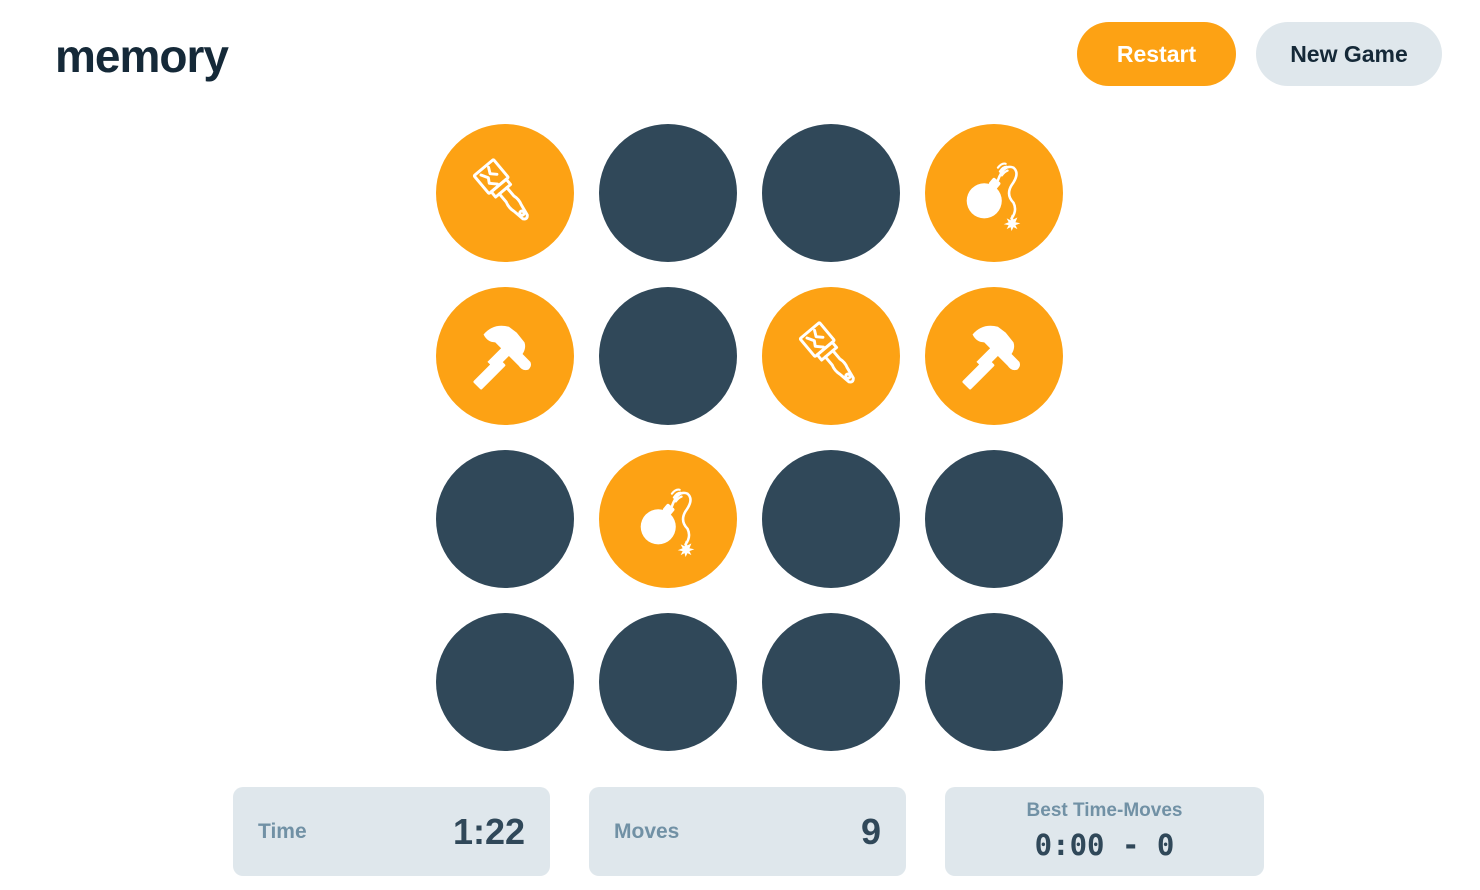  What do you see at coordinates (1156, 54) in the screenshot?
I see `restart-button: Restart` at bounding box center [1156, 54].